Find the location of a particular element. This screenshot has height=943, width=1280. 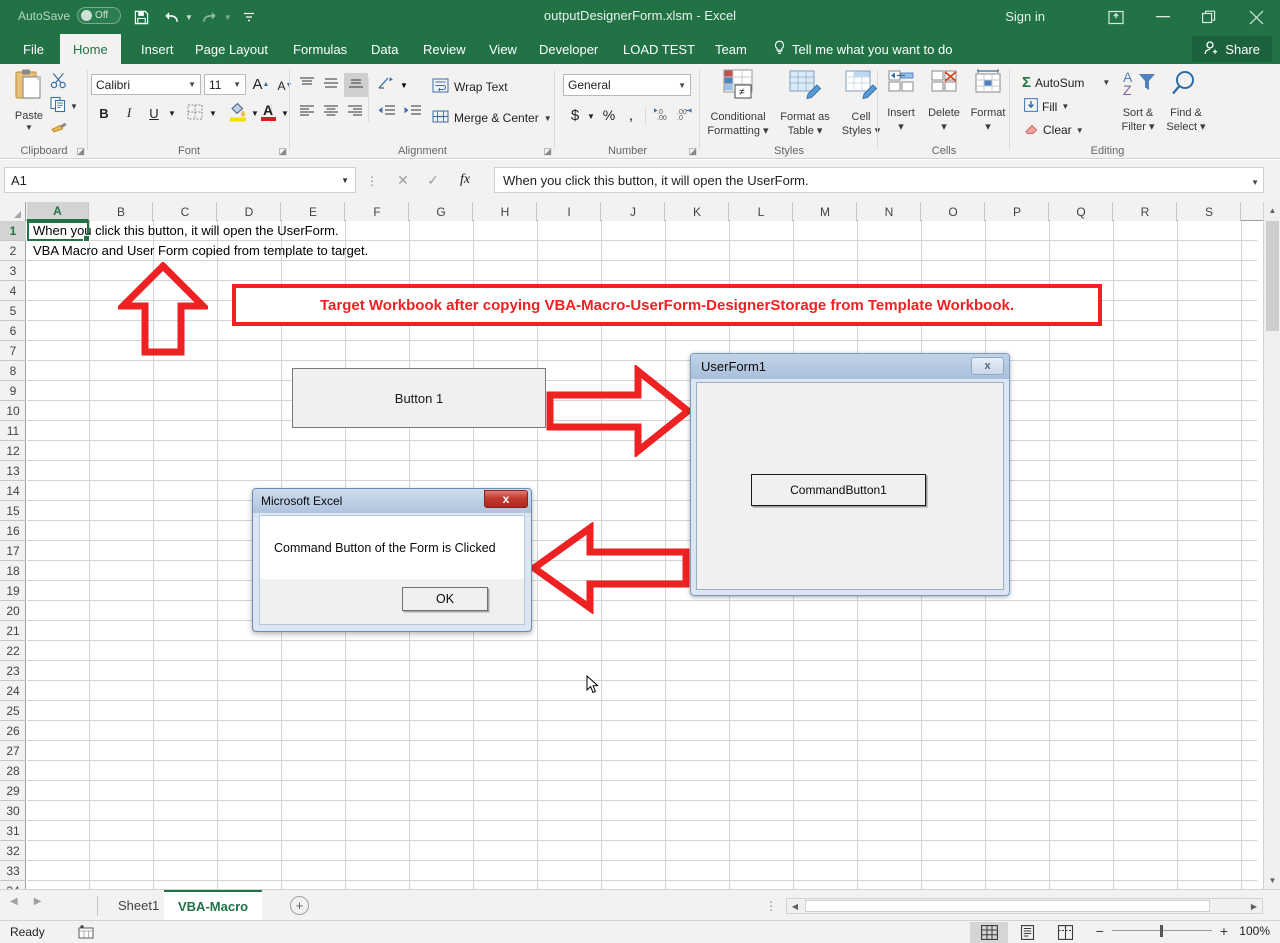

row-header-29: 29 is located at coordinates (13, 791).